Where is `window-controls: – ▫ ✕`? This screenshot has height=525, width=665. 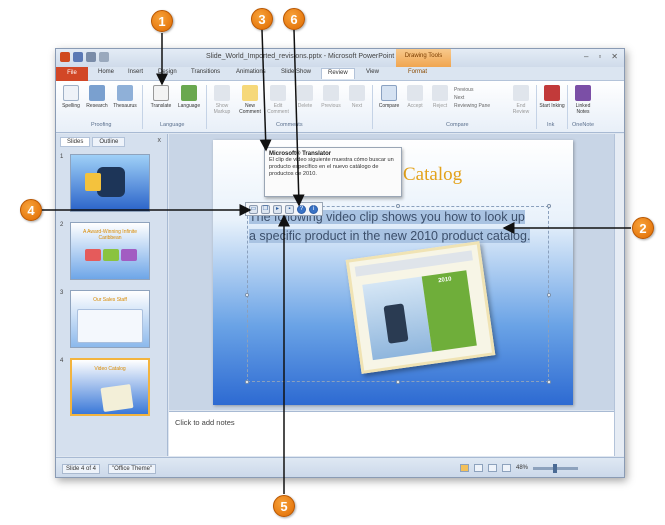
window-controls: – ▫ ✕ is located at coordinates (601, 56).